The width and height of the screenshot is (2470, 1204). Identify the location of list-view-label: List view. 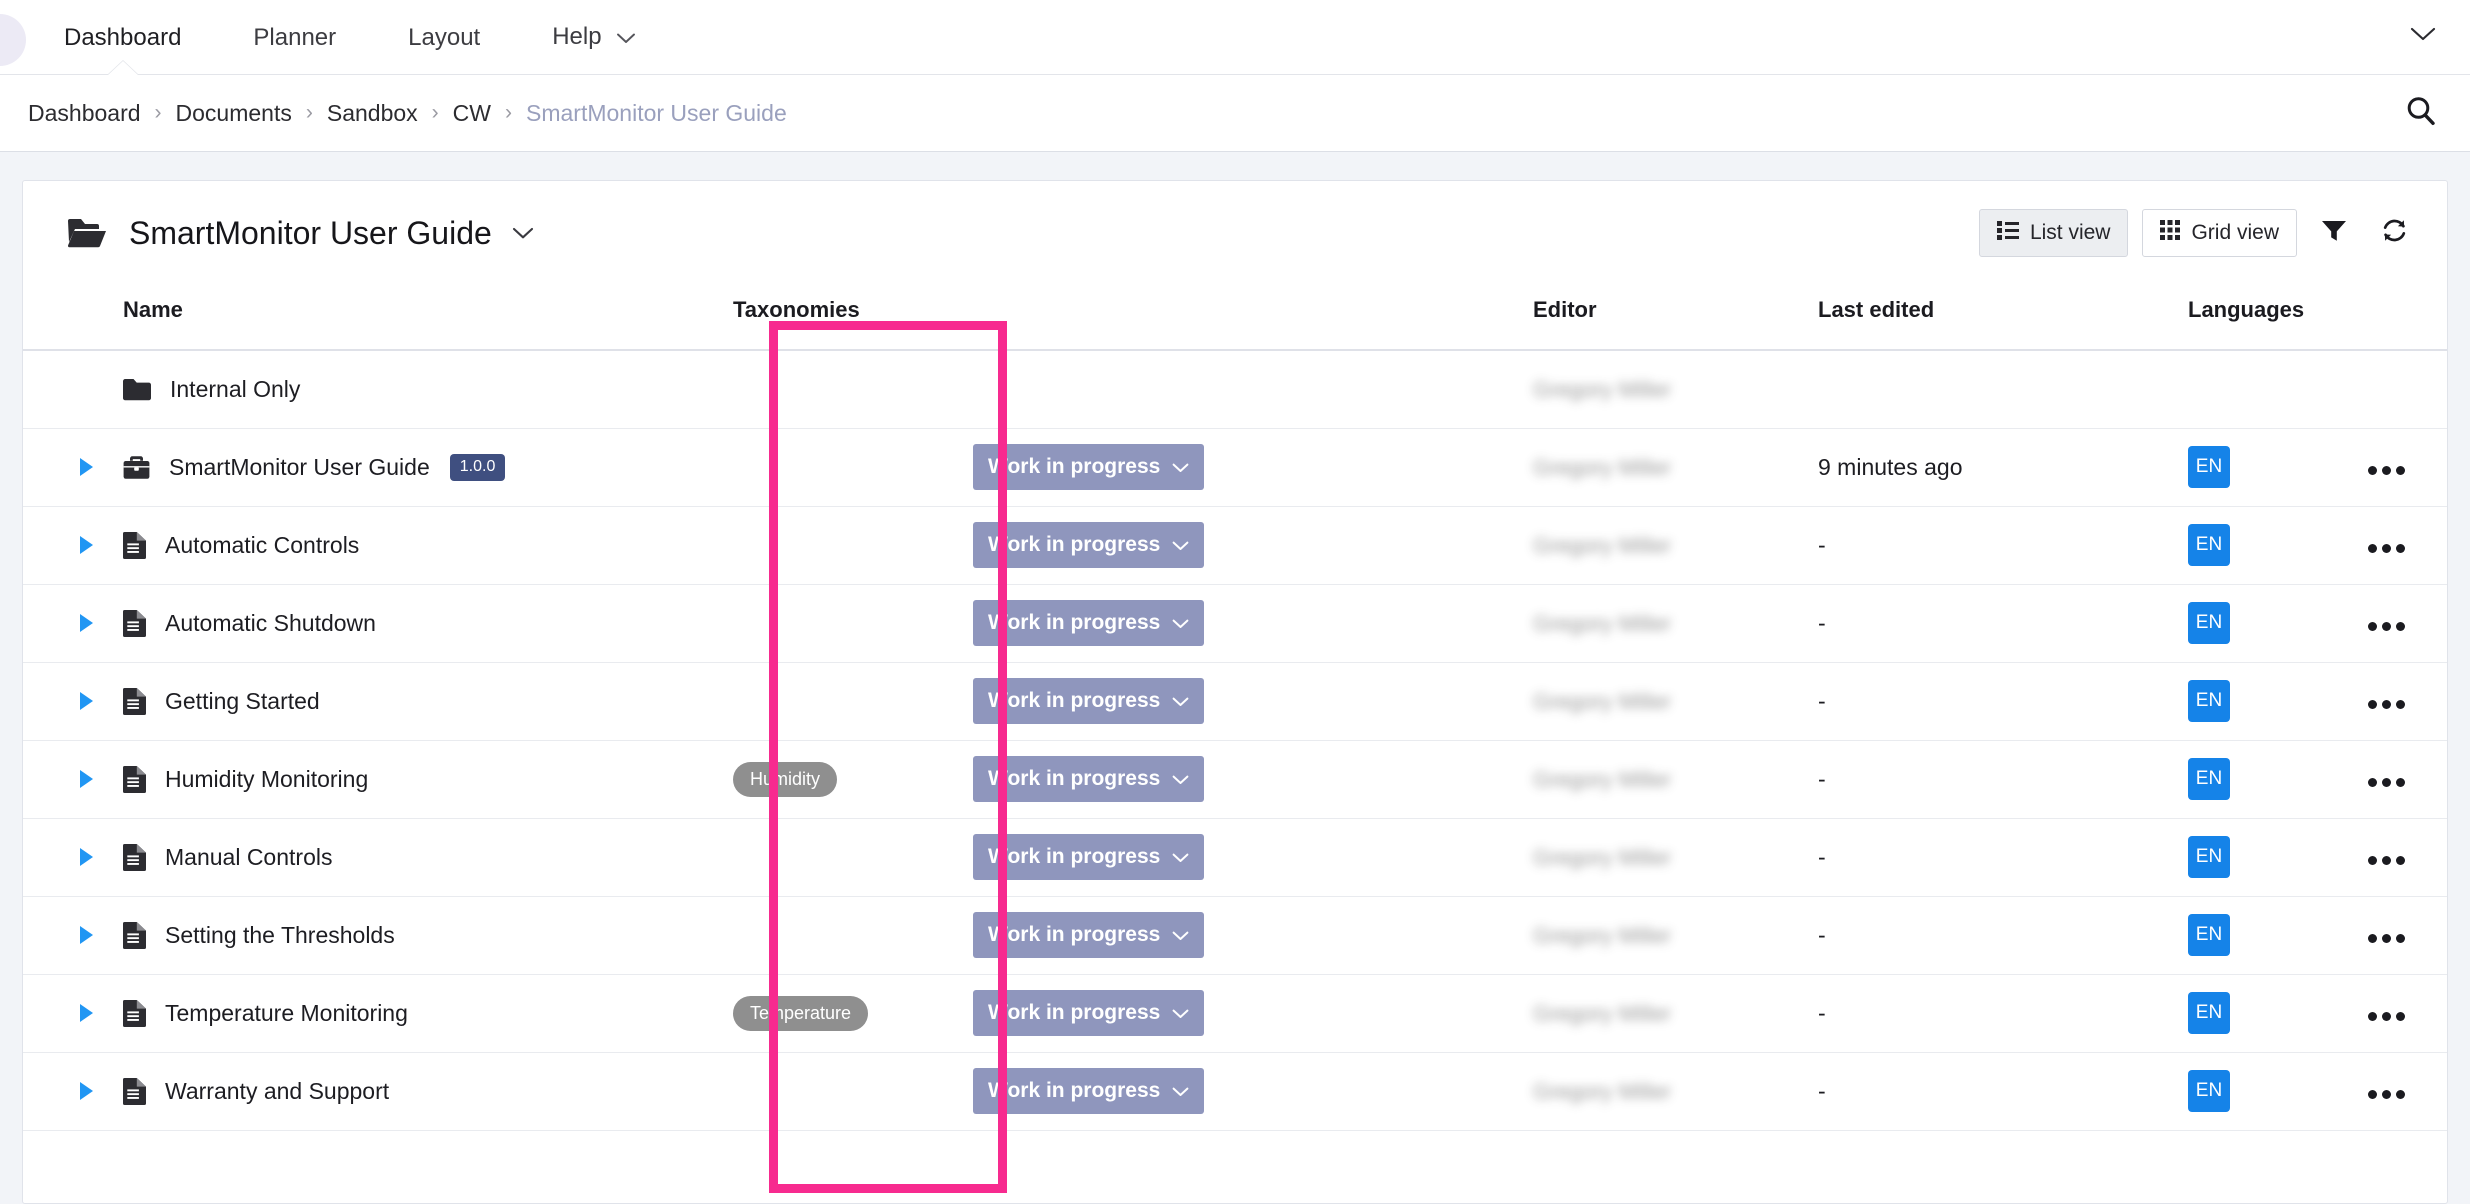
(2070, 232).